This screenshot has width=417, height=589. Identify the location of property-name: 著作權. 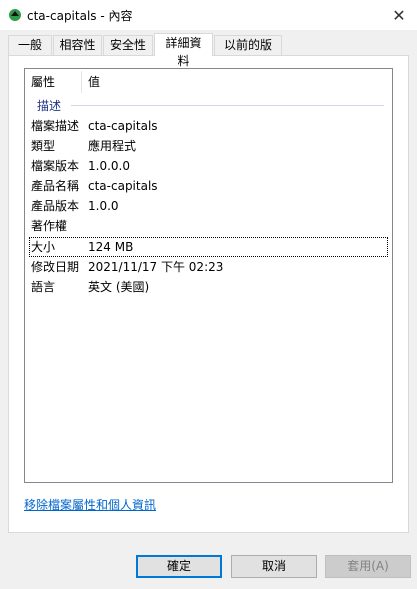
(49, 226).